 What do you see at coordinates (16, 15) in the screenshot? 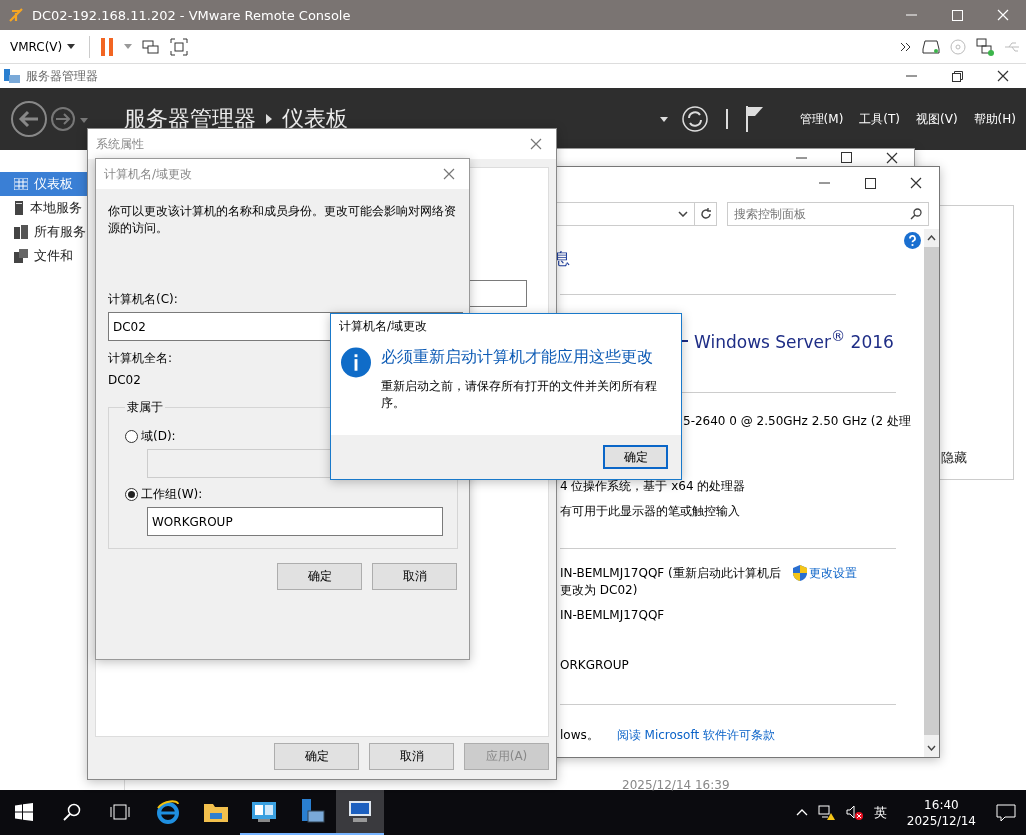
I see `logo-icon` at bounding box center [16, 15].